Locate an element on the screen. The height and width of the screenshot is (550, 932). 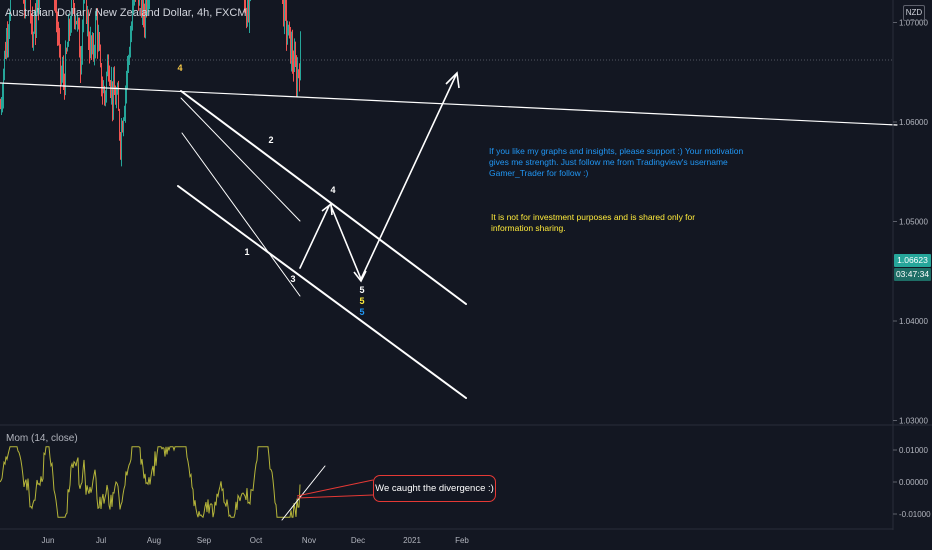
last-price-tag: 1.06623 is located at coordinates (912, 260).